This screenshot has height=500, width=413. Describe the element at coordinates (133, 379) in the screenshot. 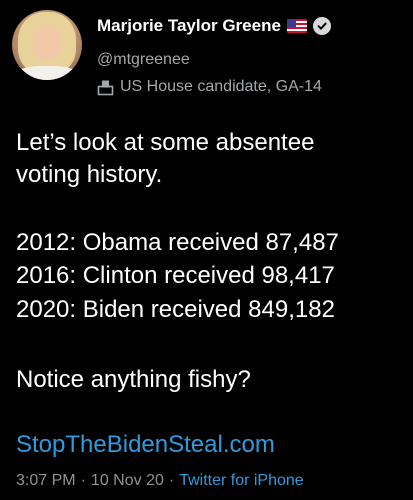

I see `tweet-question: Notice anything fishy?` at that location.